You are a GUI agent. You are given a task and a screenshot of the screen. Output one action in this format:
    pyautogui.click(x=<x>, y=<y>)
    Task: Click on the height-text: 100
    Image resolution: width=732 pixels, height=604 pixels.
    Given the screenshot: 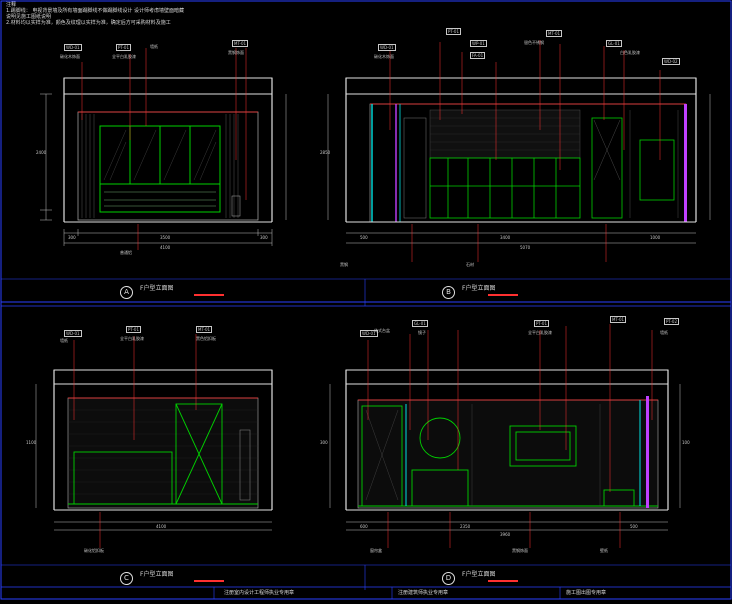 What is the action you would take?
    pyautogui.click(x=686, y=442)
    